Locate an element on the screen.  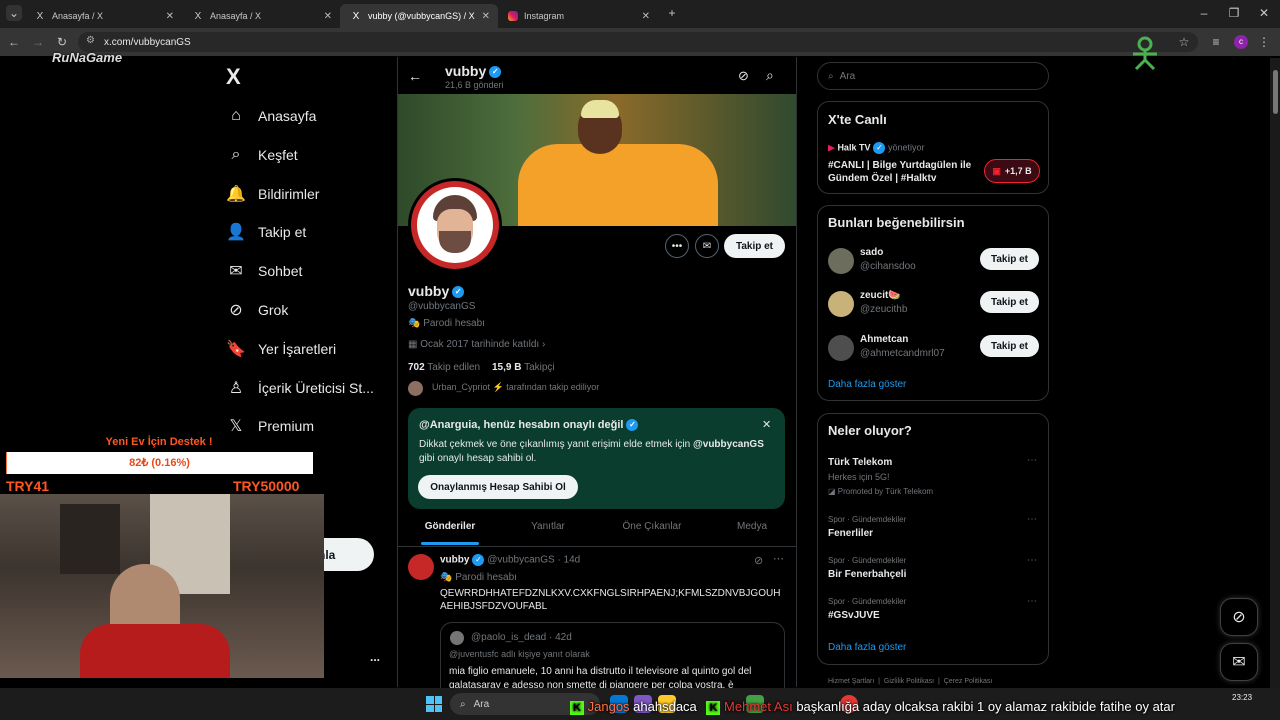
tab-g-nderiler: Gönderiler is located at coordinates (450, 526).